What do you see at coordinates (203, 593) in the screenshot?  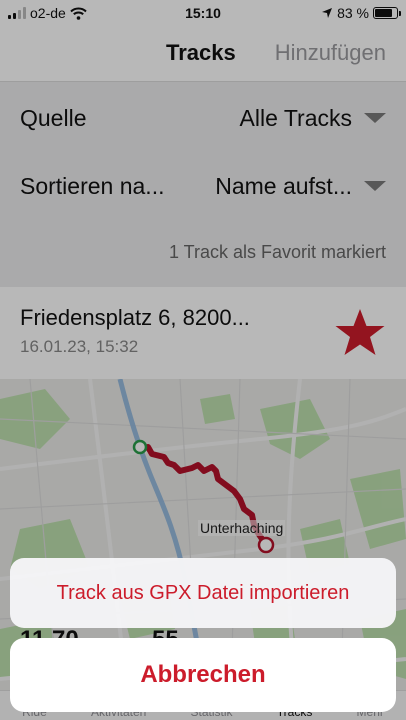 I see `import-gpx-button: Track aus GPX Datei importieren` at bounding box center [203, 593].